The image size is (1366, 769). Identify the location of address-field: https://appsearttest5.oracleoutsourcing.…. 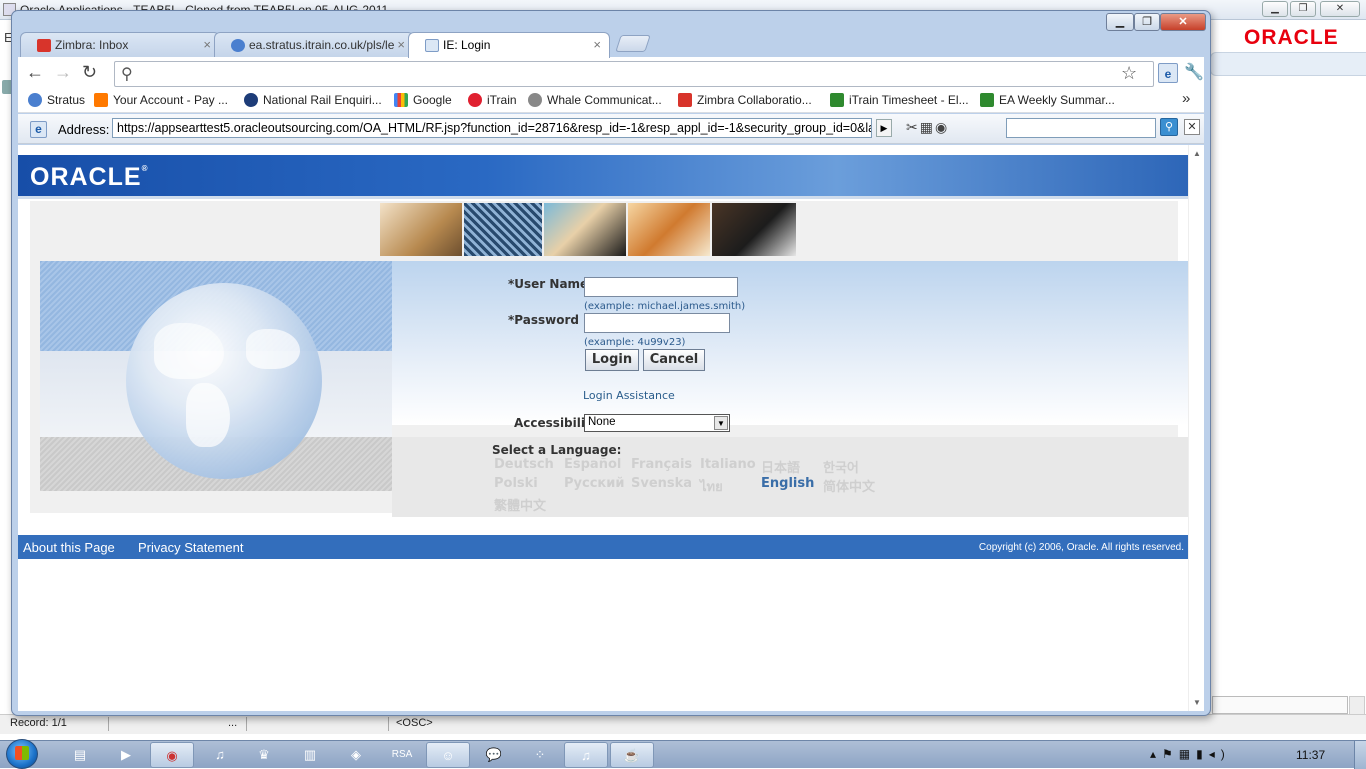
(492, 128).